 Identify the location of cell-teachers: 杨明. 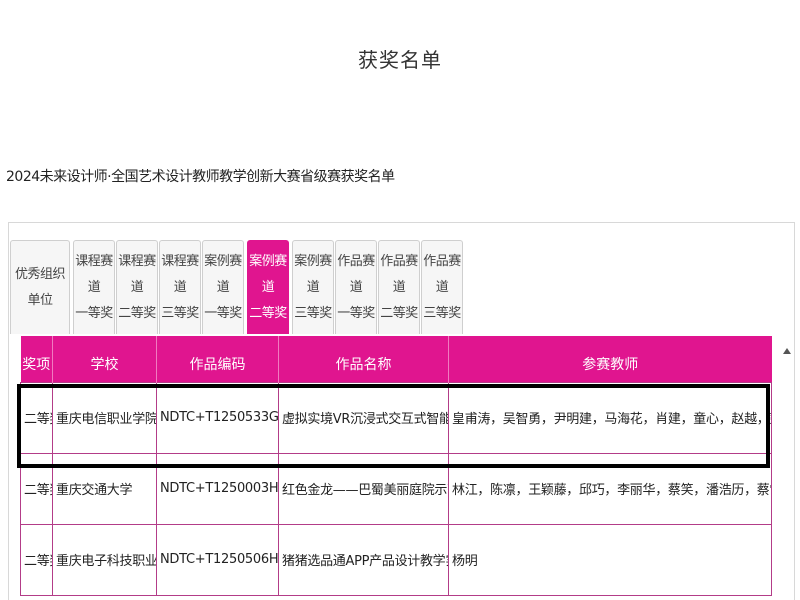
(610, 559).